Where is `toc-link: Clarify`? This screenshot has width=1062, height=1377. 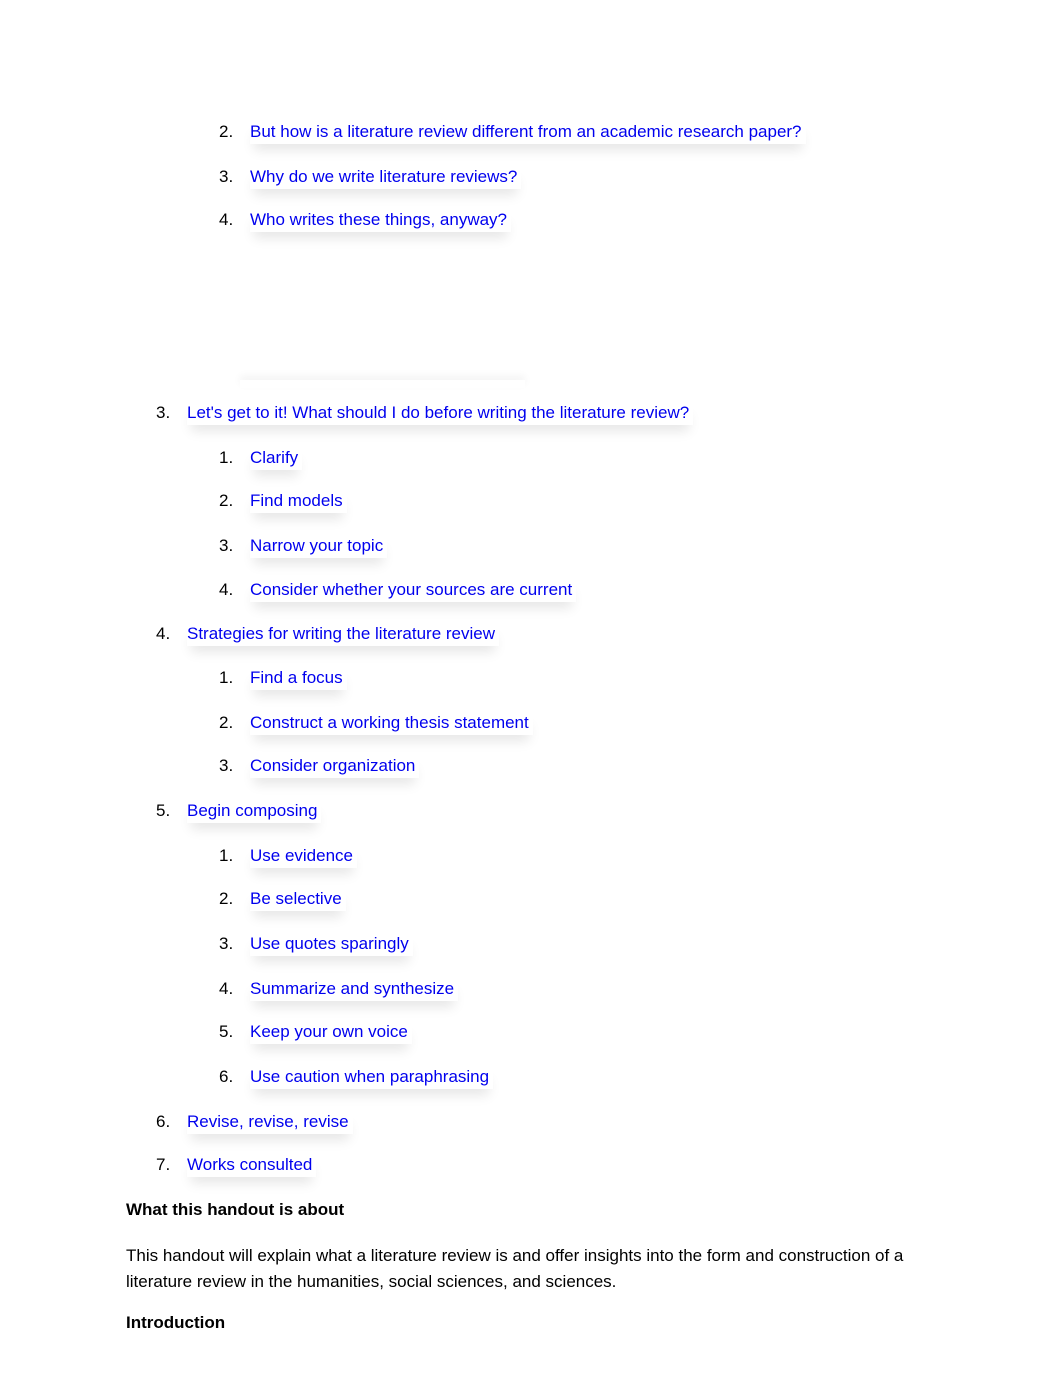 toc-link: Clarify is located at coordinates (276, 458).